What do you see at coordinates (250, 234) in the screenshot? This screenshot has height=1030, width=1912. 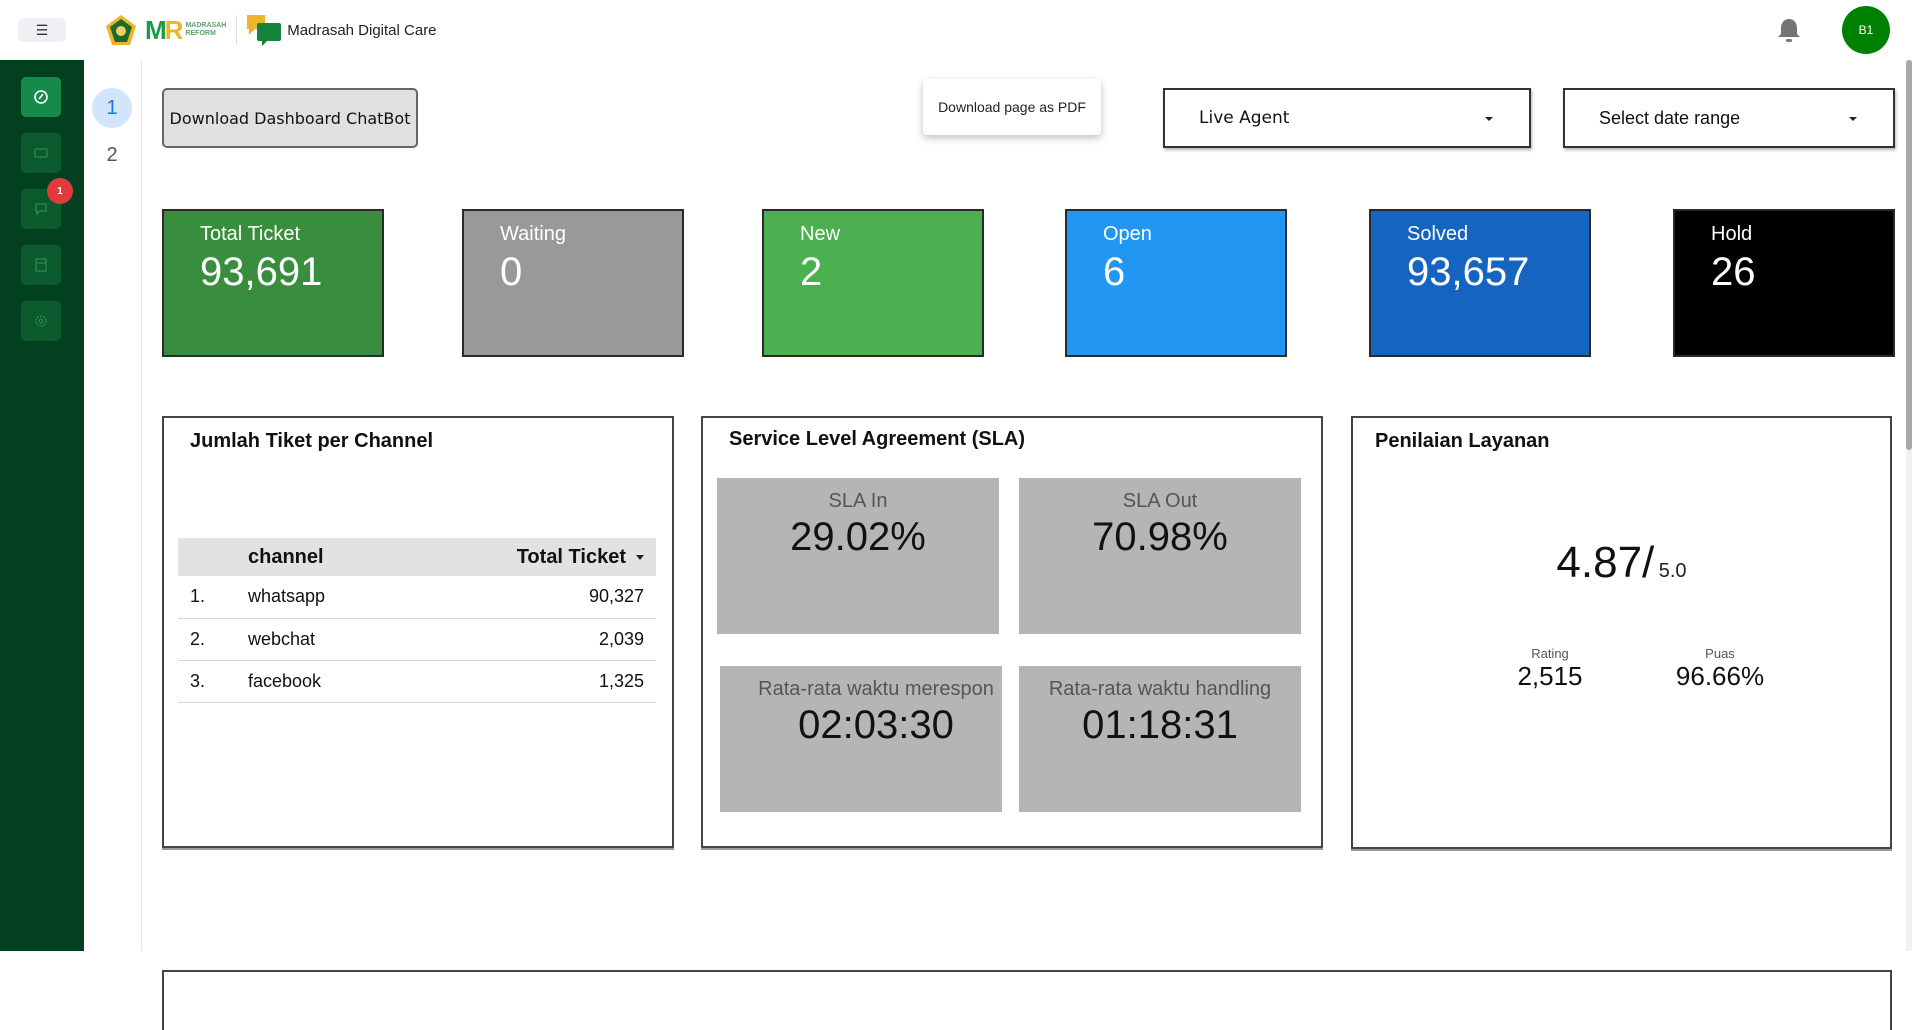 I see `kpi-label: Total Ticket` at bounding box center [250, 234].